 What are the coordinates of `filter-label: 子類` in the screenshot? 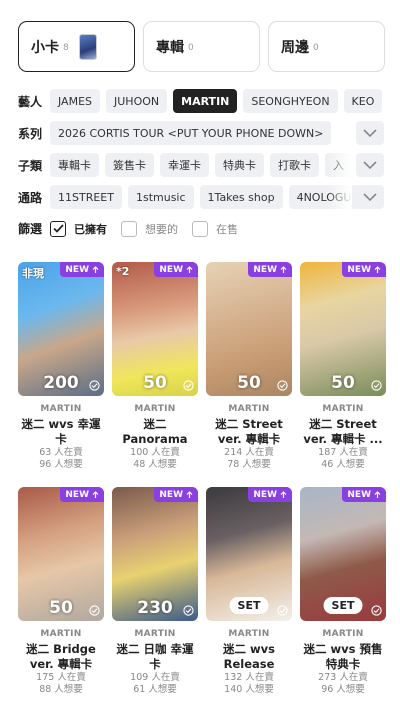 It's located at (30, 165).